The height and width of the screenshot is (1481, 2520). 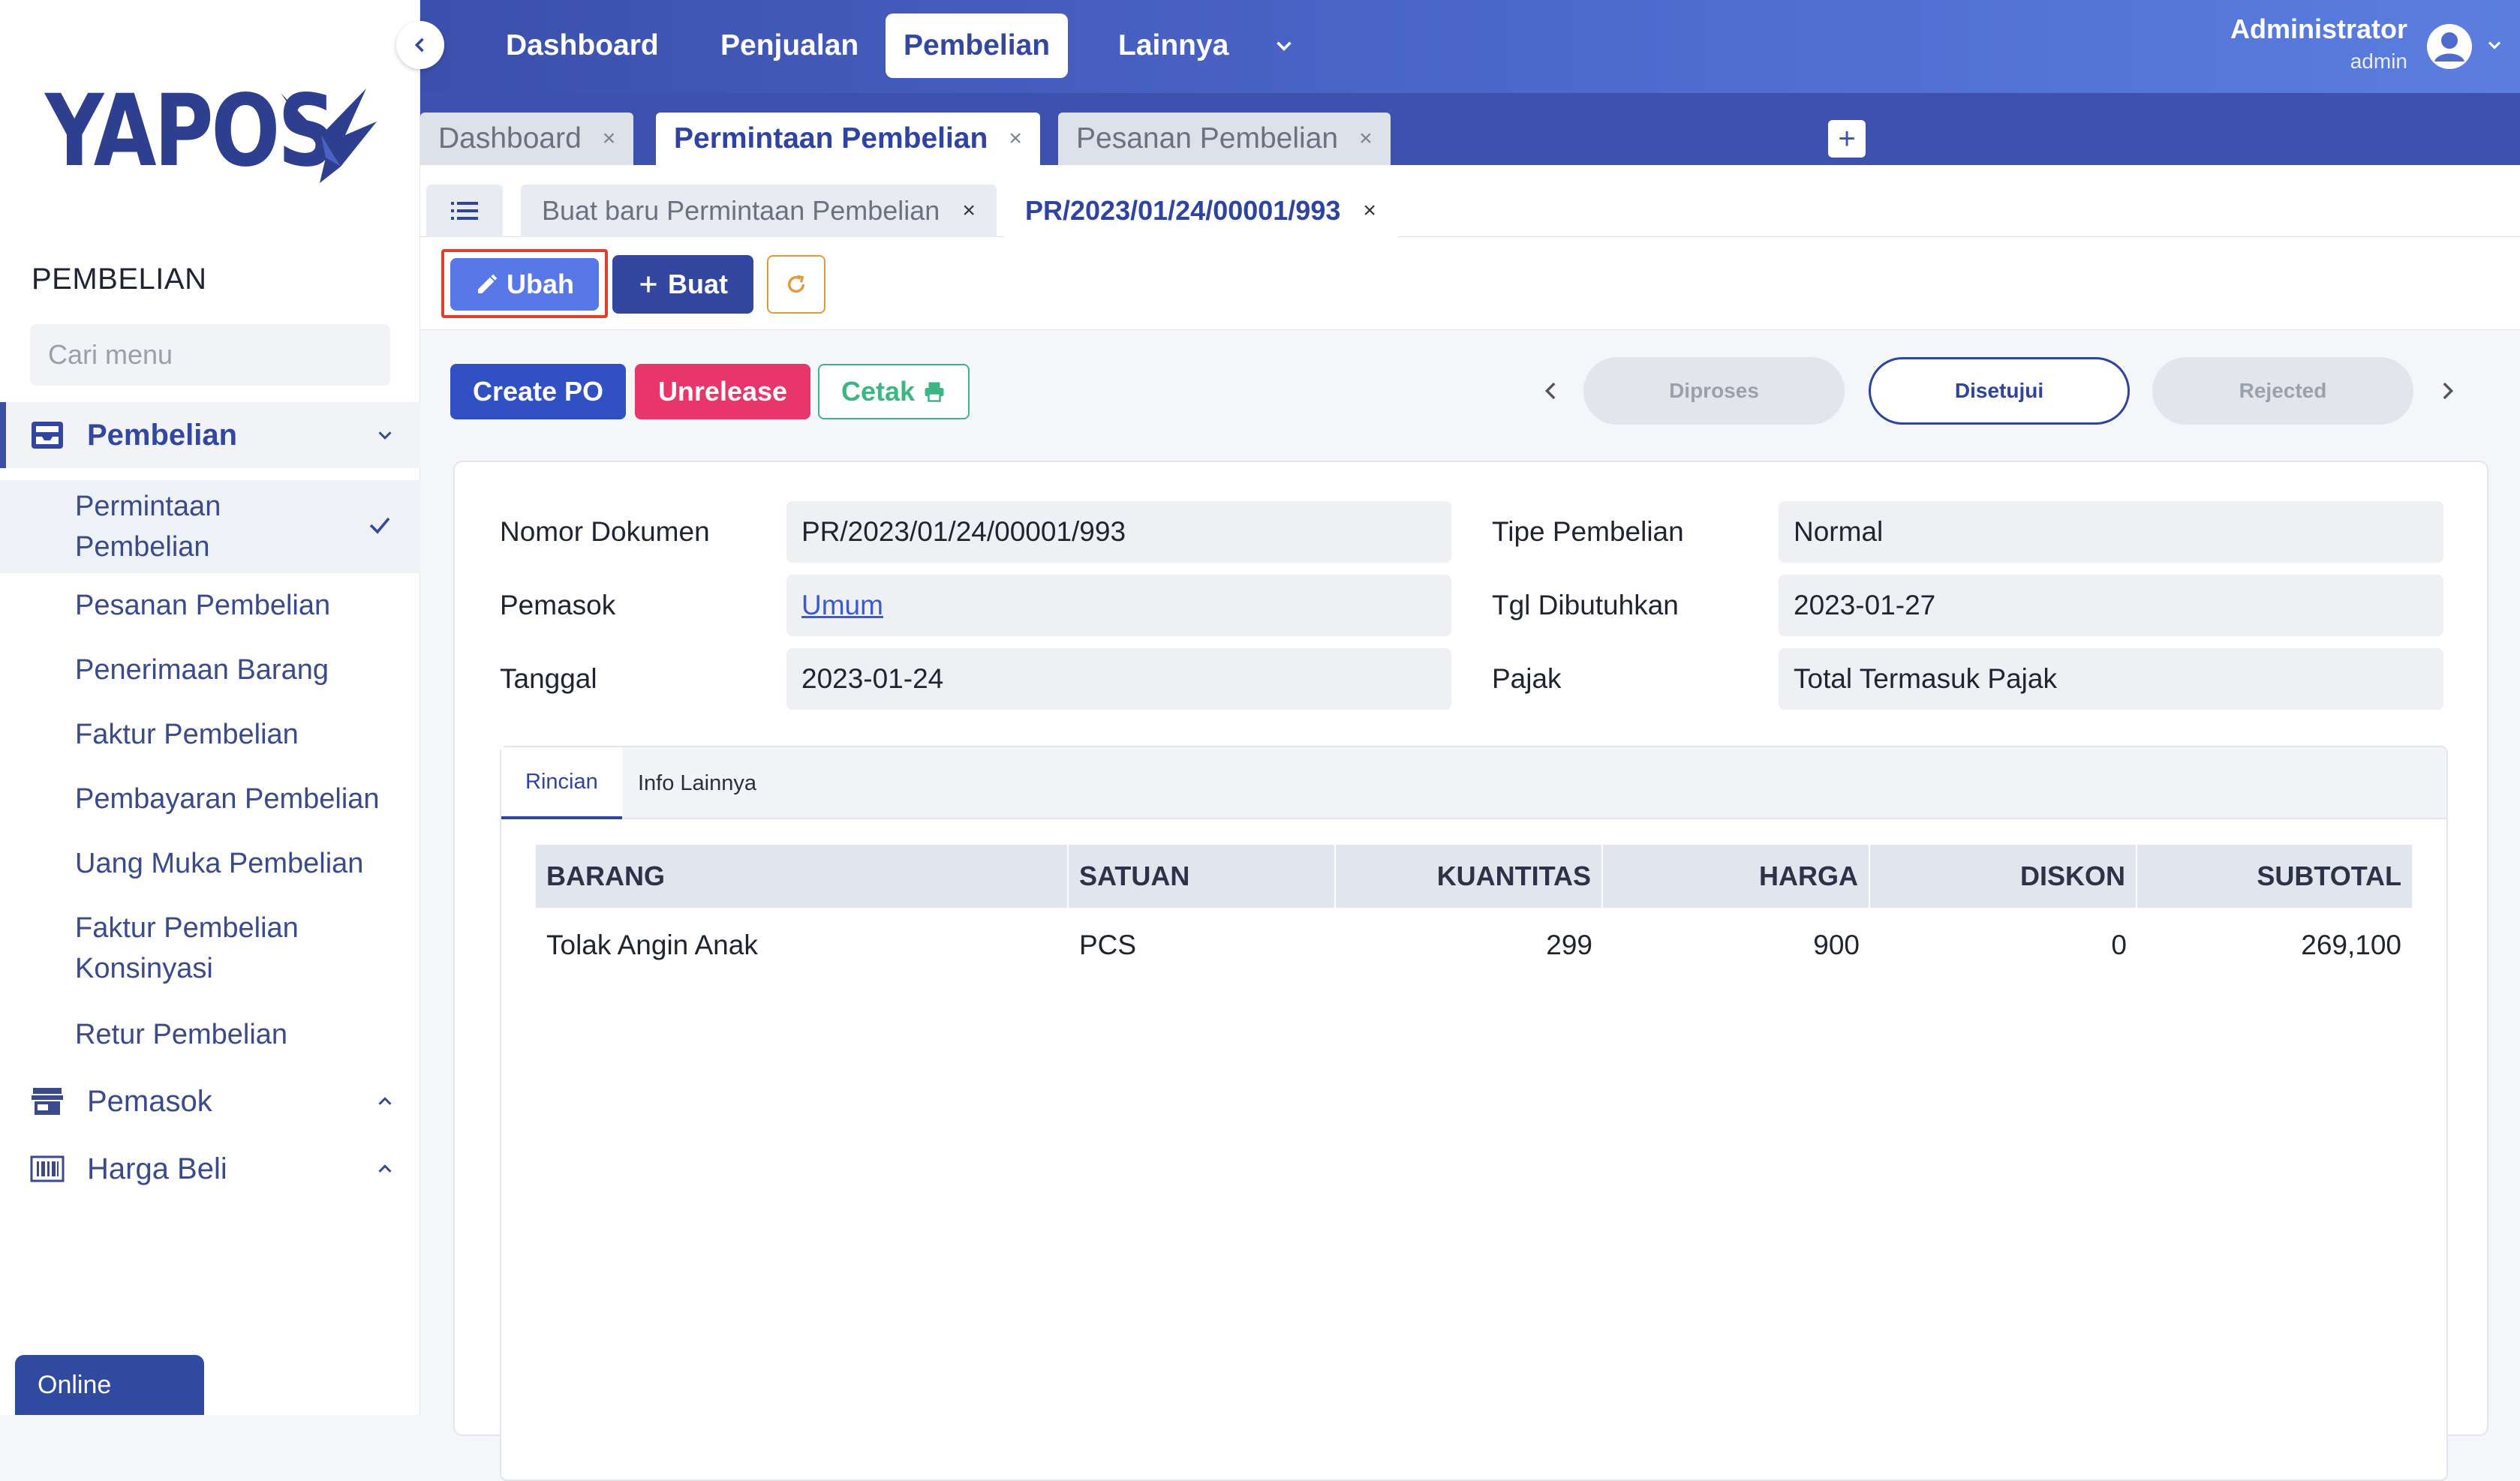 What do you see at coordinates (1173, 46) in the screenshot?
I see `topnav-lainnya: Lainnya` at bounding box center [1173, 46].